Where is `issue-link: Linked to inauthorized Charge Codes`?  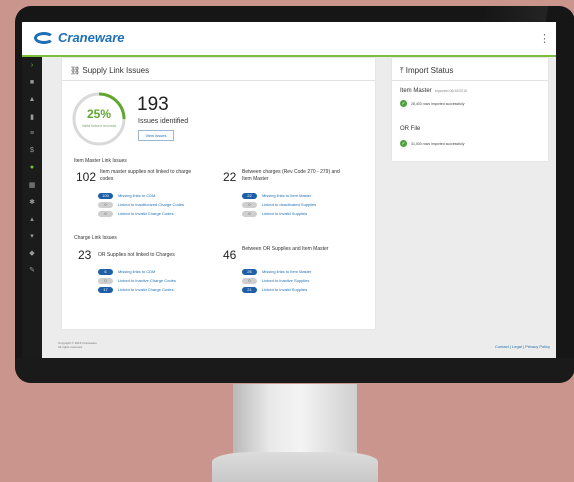 issue-link: Linked to inauthorized Charge Codes is located at coordinates (151, 204).